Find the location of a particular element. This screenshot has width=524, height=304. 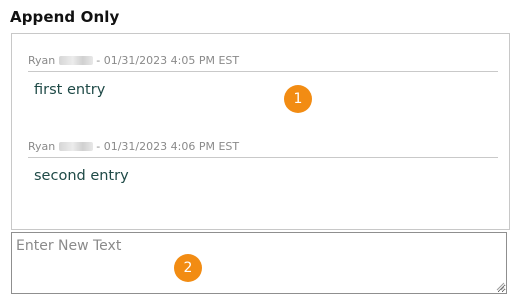

log-entry: Ryan - 01/31/2023 4:05 PM EST first entry is located at coordinates (263, 75).